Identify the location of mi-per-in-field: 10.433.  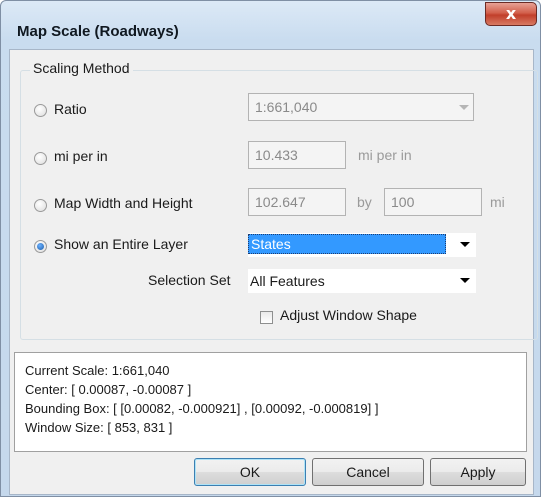
(297, 155).